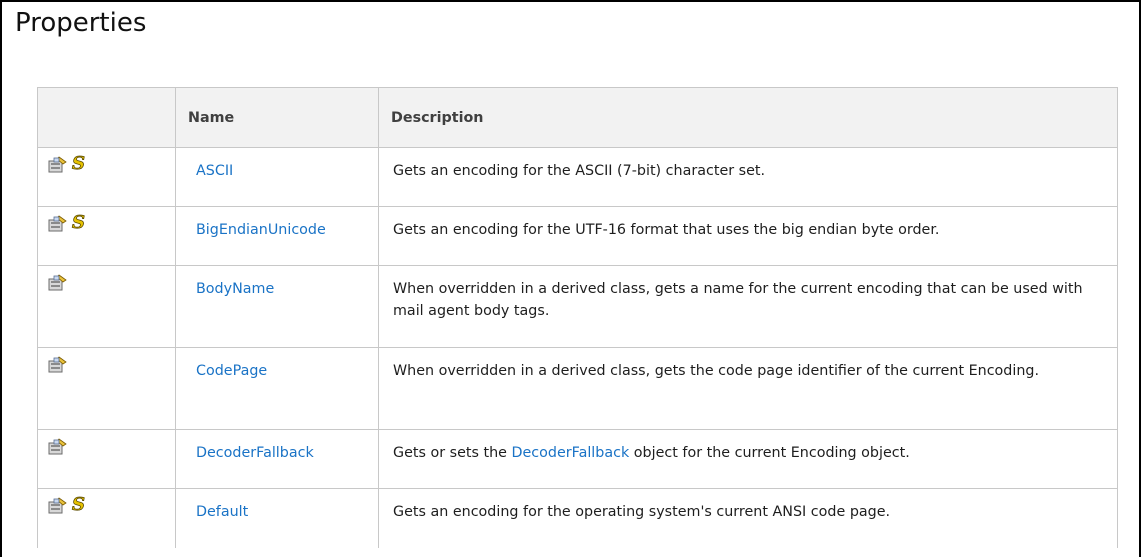  I want to click on description-text: Gets or sets the, so click(452, 453).